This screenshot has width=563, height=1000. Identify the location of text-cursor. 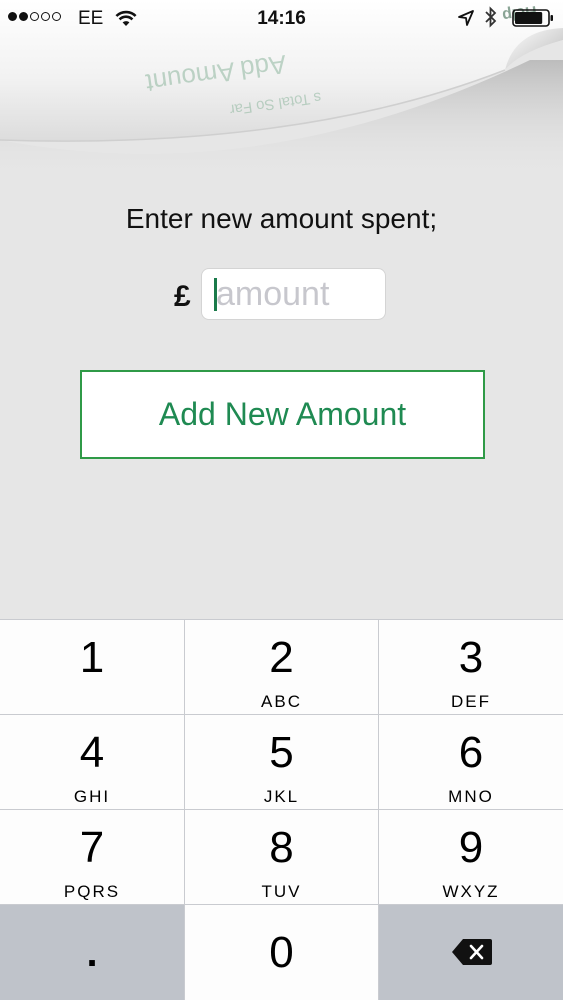
(215, 294).